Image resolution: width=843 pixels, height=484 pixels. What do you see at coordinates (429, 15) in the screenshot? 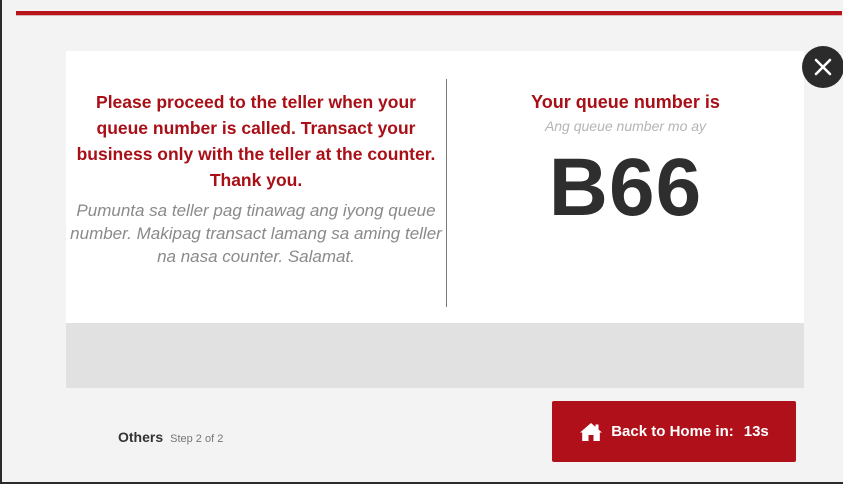
I see `top-accent-rule-shadow` at bounding box center [429, 15].